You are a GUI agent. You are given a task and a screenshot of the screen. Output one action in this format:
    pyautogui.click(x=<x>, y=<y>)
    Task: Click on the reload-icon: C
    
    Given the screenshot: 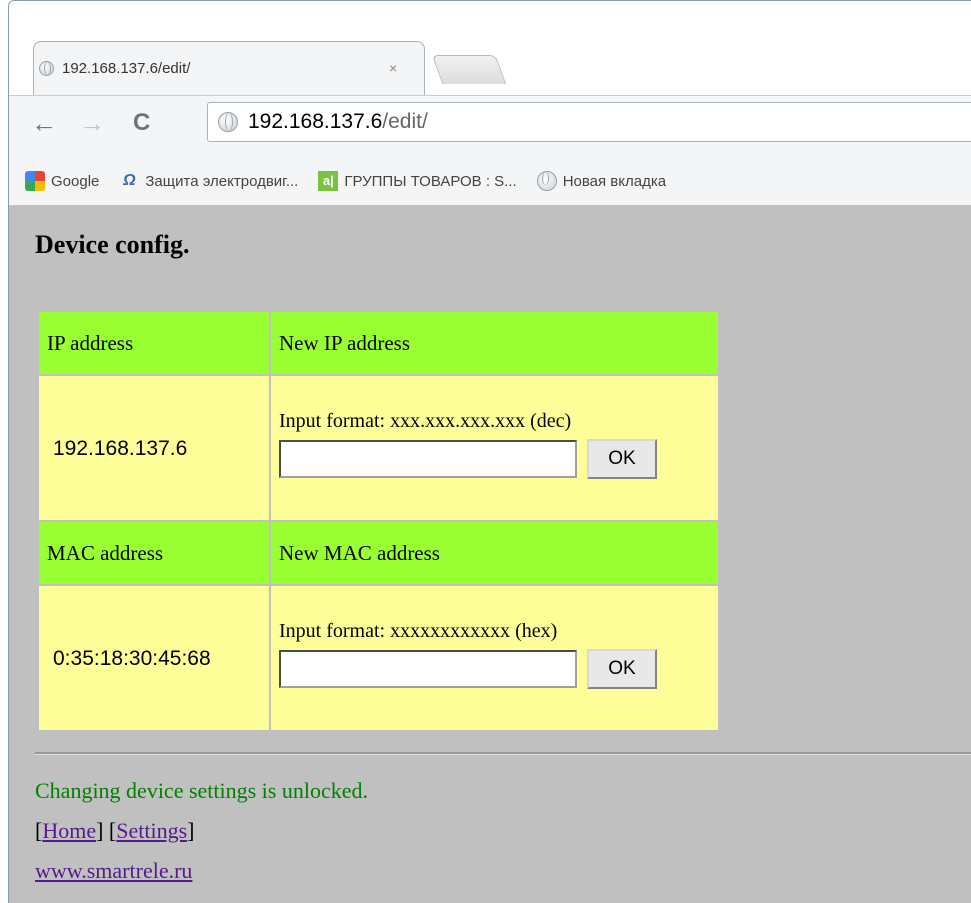 What is the action you would take?
    pyautogui.click(x=141, y=123)
    